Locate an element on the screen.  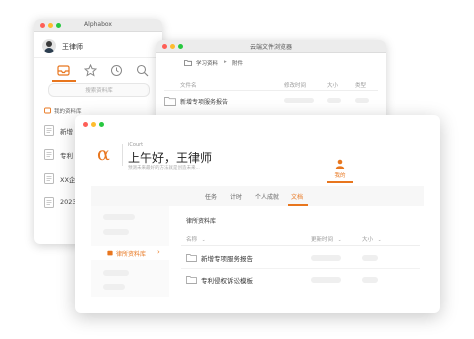
zoom-button is located at coordinates (101, 124).